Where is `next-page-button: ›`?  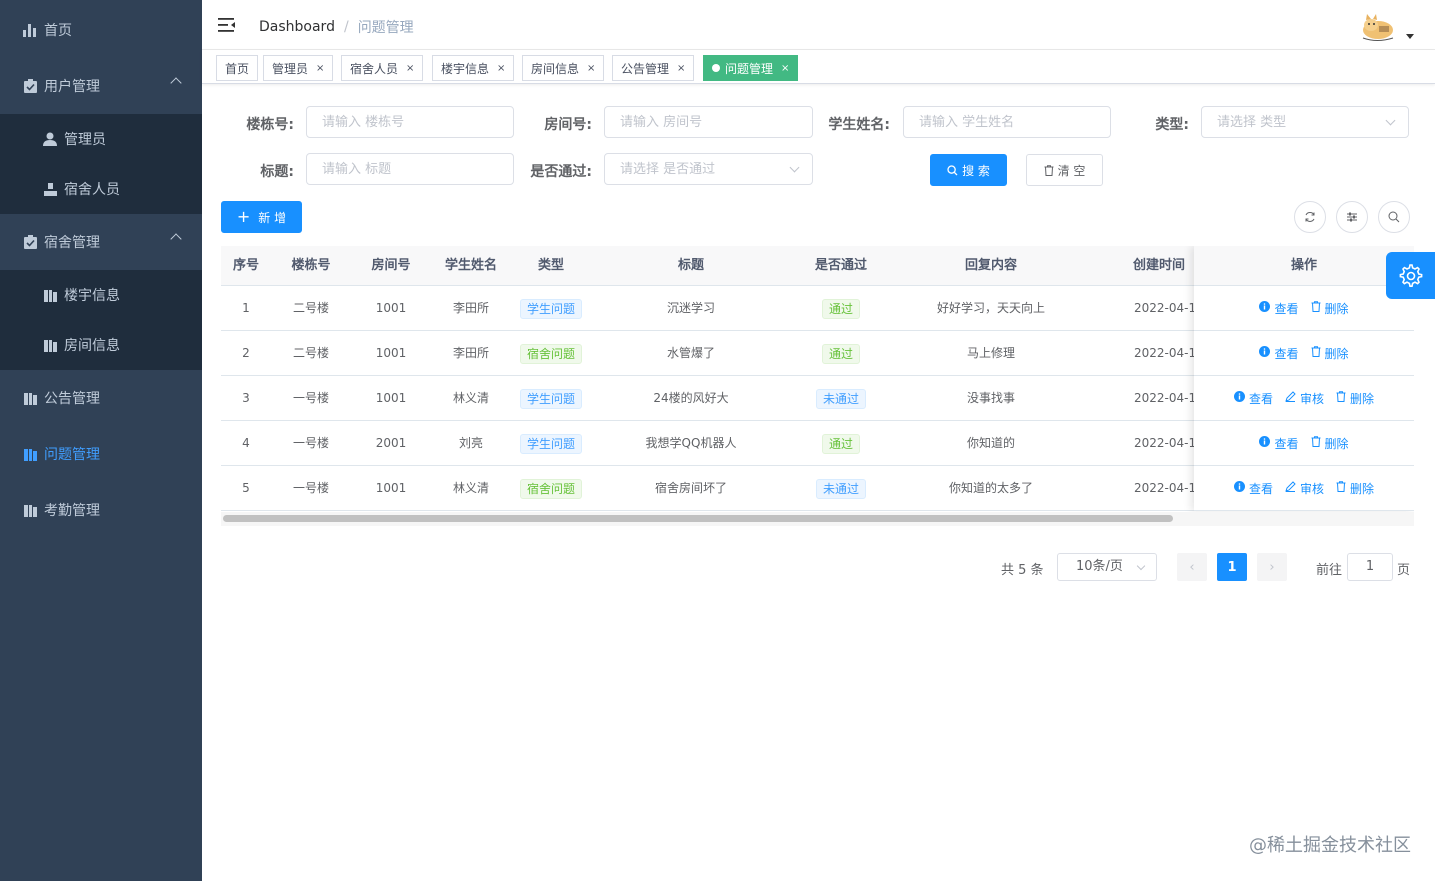
next-page-button: › is located at coordinates (1272, 567).